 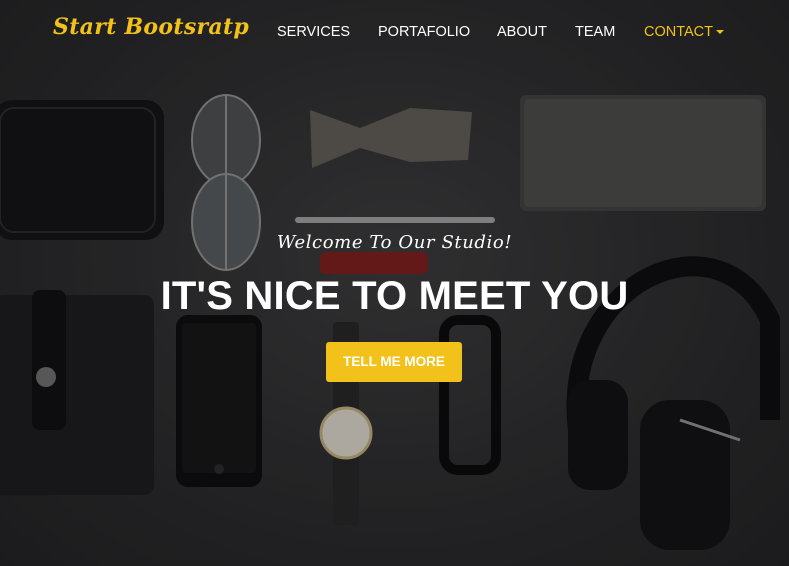 I want to click on nav-item-contact: CONTACT, so click(x=684, y=32).